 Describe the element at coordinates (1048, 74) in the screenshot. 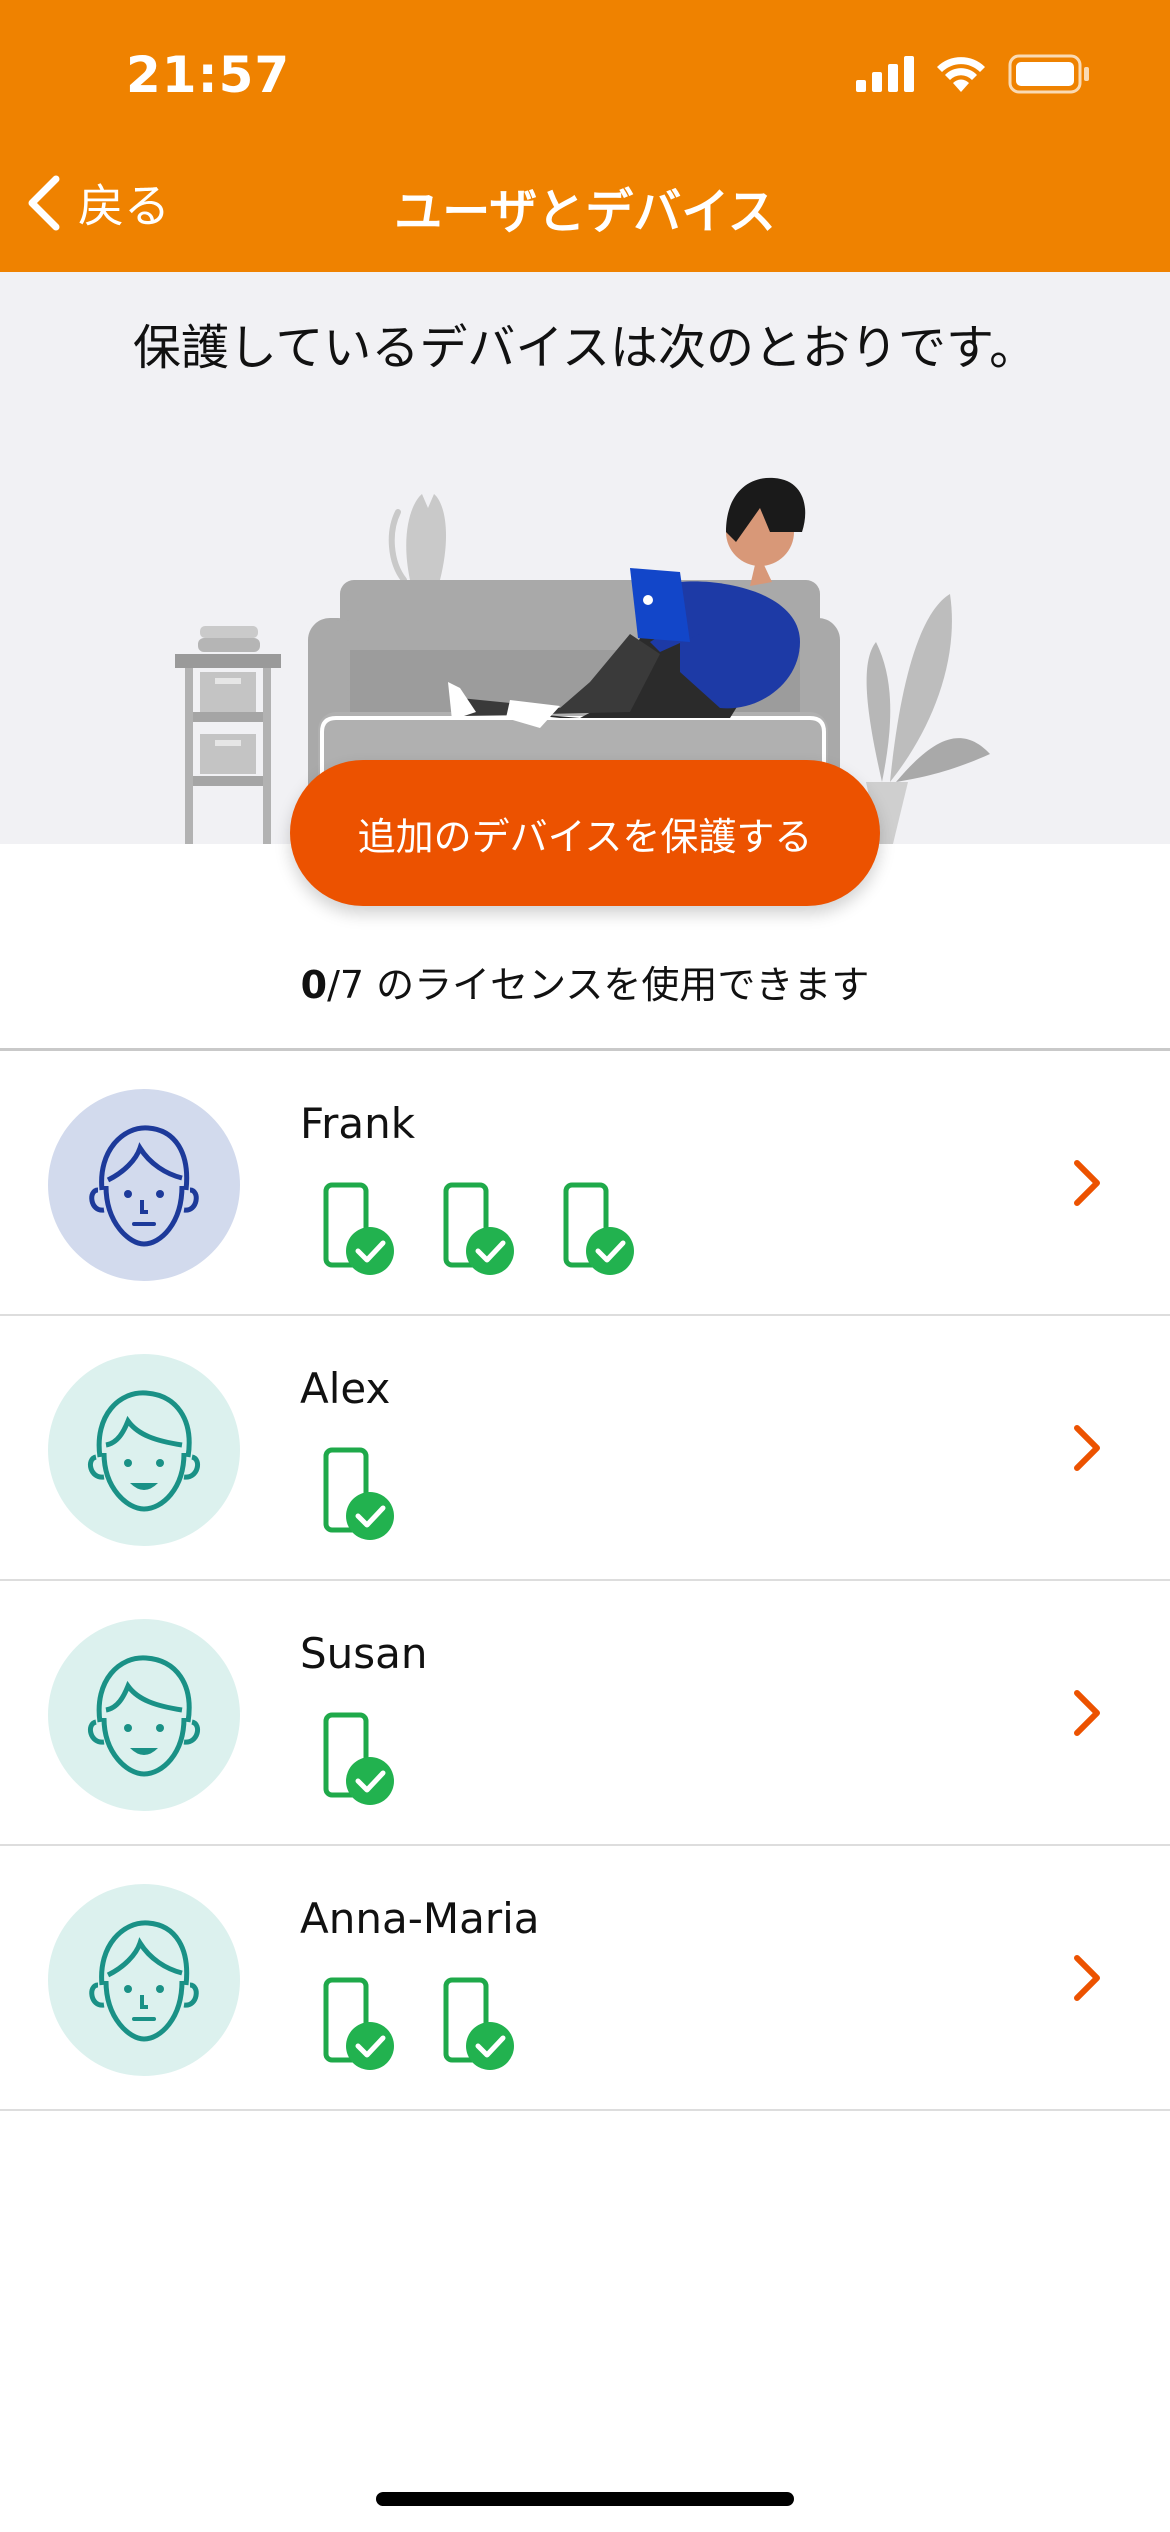

I see `battery-icon` at that location.